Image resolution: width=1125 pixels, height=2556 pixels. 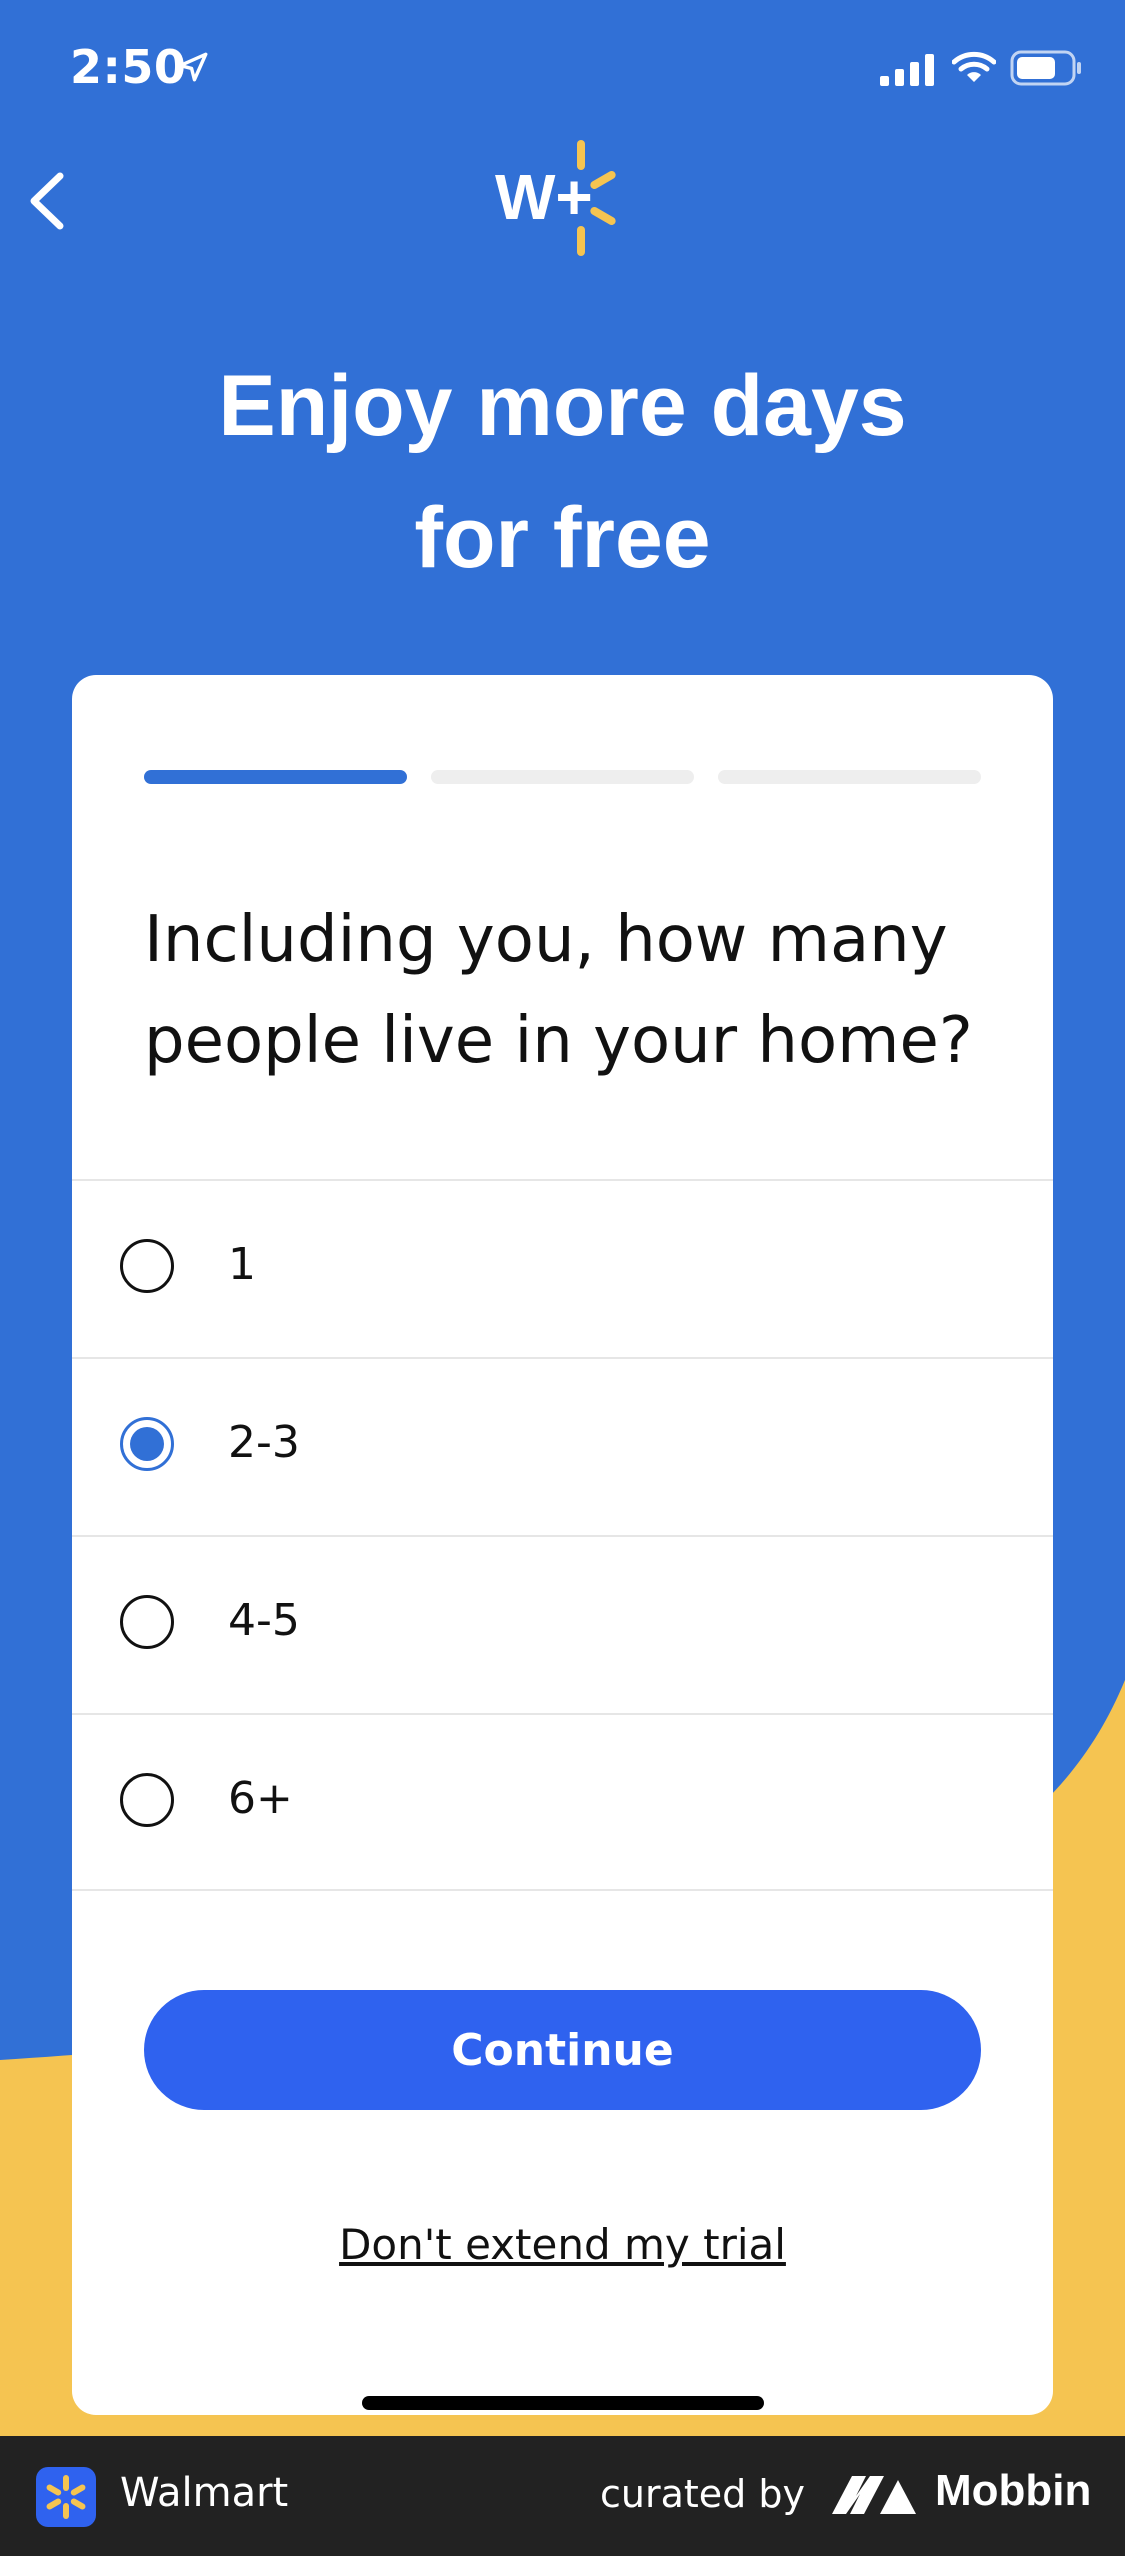 I want to click on page-headline: Enjoy more days for free, so click(x=562, y=472).